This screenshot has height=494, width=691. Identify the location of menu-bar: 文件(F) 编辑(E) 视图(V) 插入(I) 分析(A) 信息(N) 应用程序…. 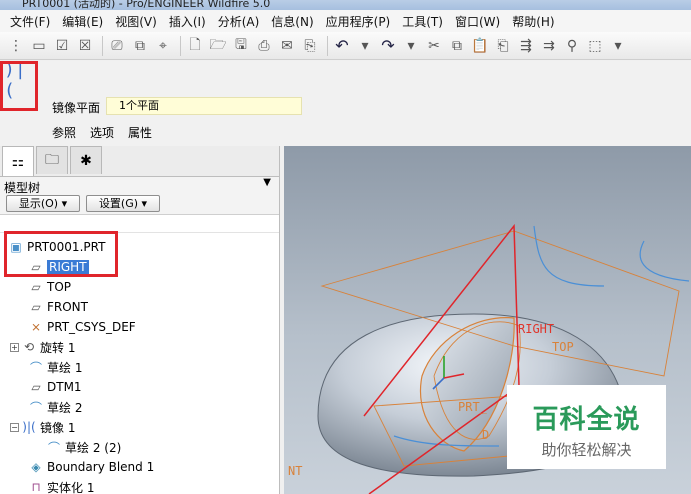
(345, 21).